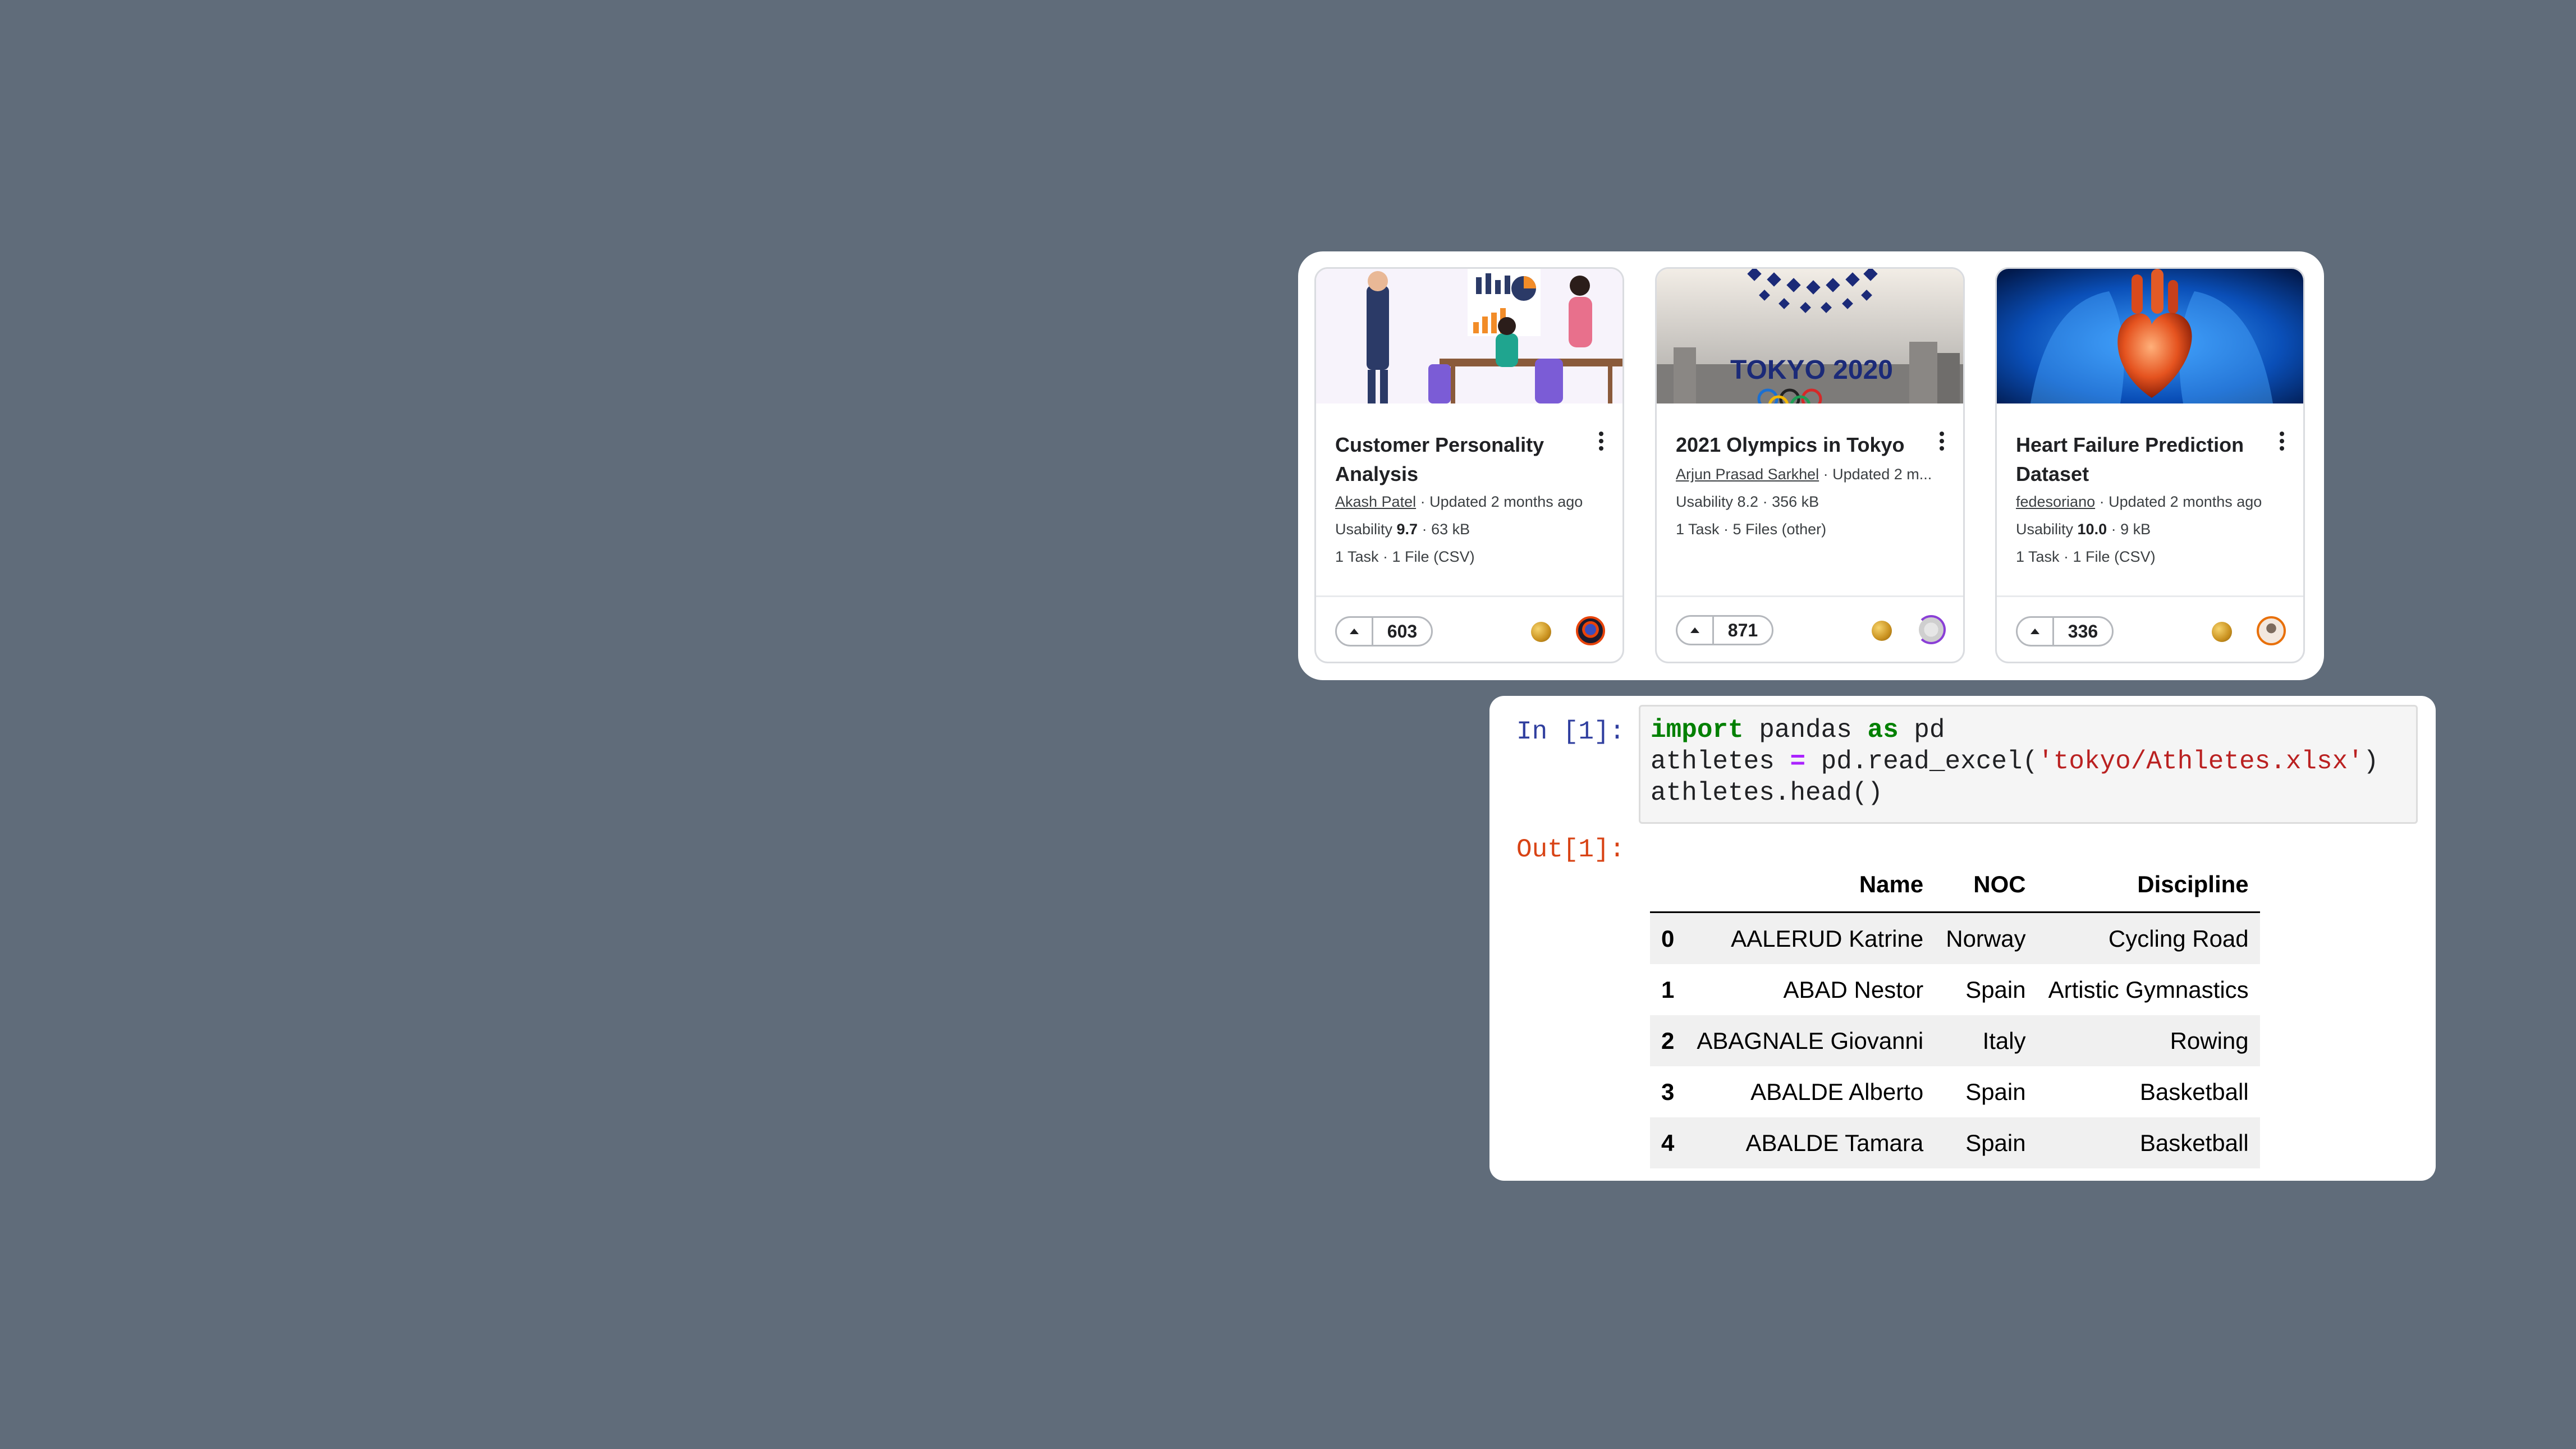 This screenshot has height=1449, width=2576. I want to click on card-title: Customer Personality Analysis, so click(1455, 459).